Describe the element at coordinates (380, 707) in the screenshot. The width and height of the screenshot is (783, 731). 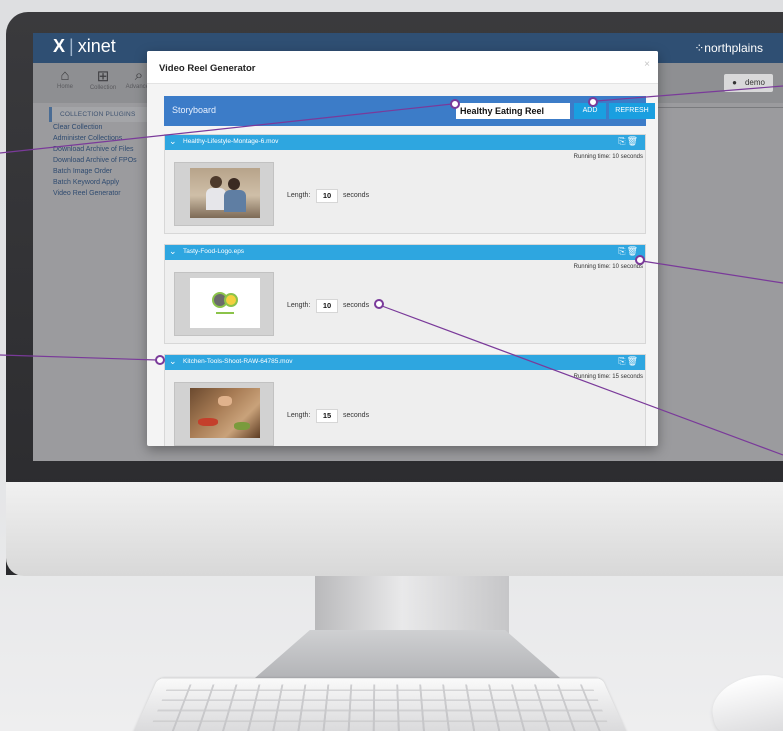
I see `keyboard-keys` at that location.